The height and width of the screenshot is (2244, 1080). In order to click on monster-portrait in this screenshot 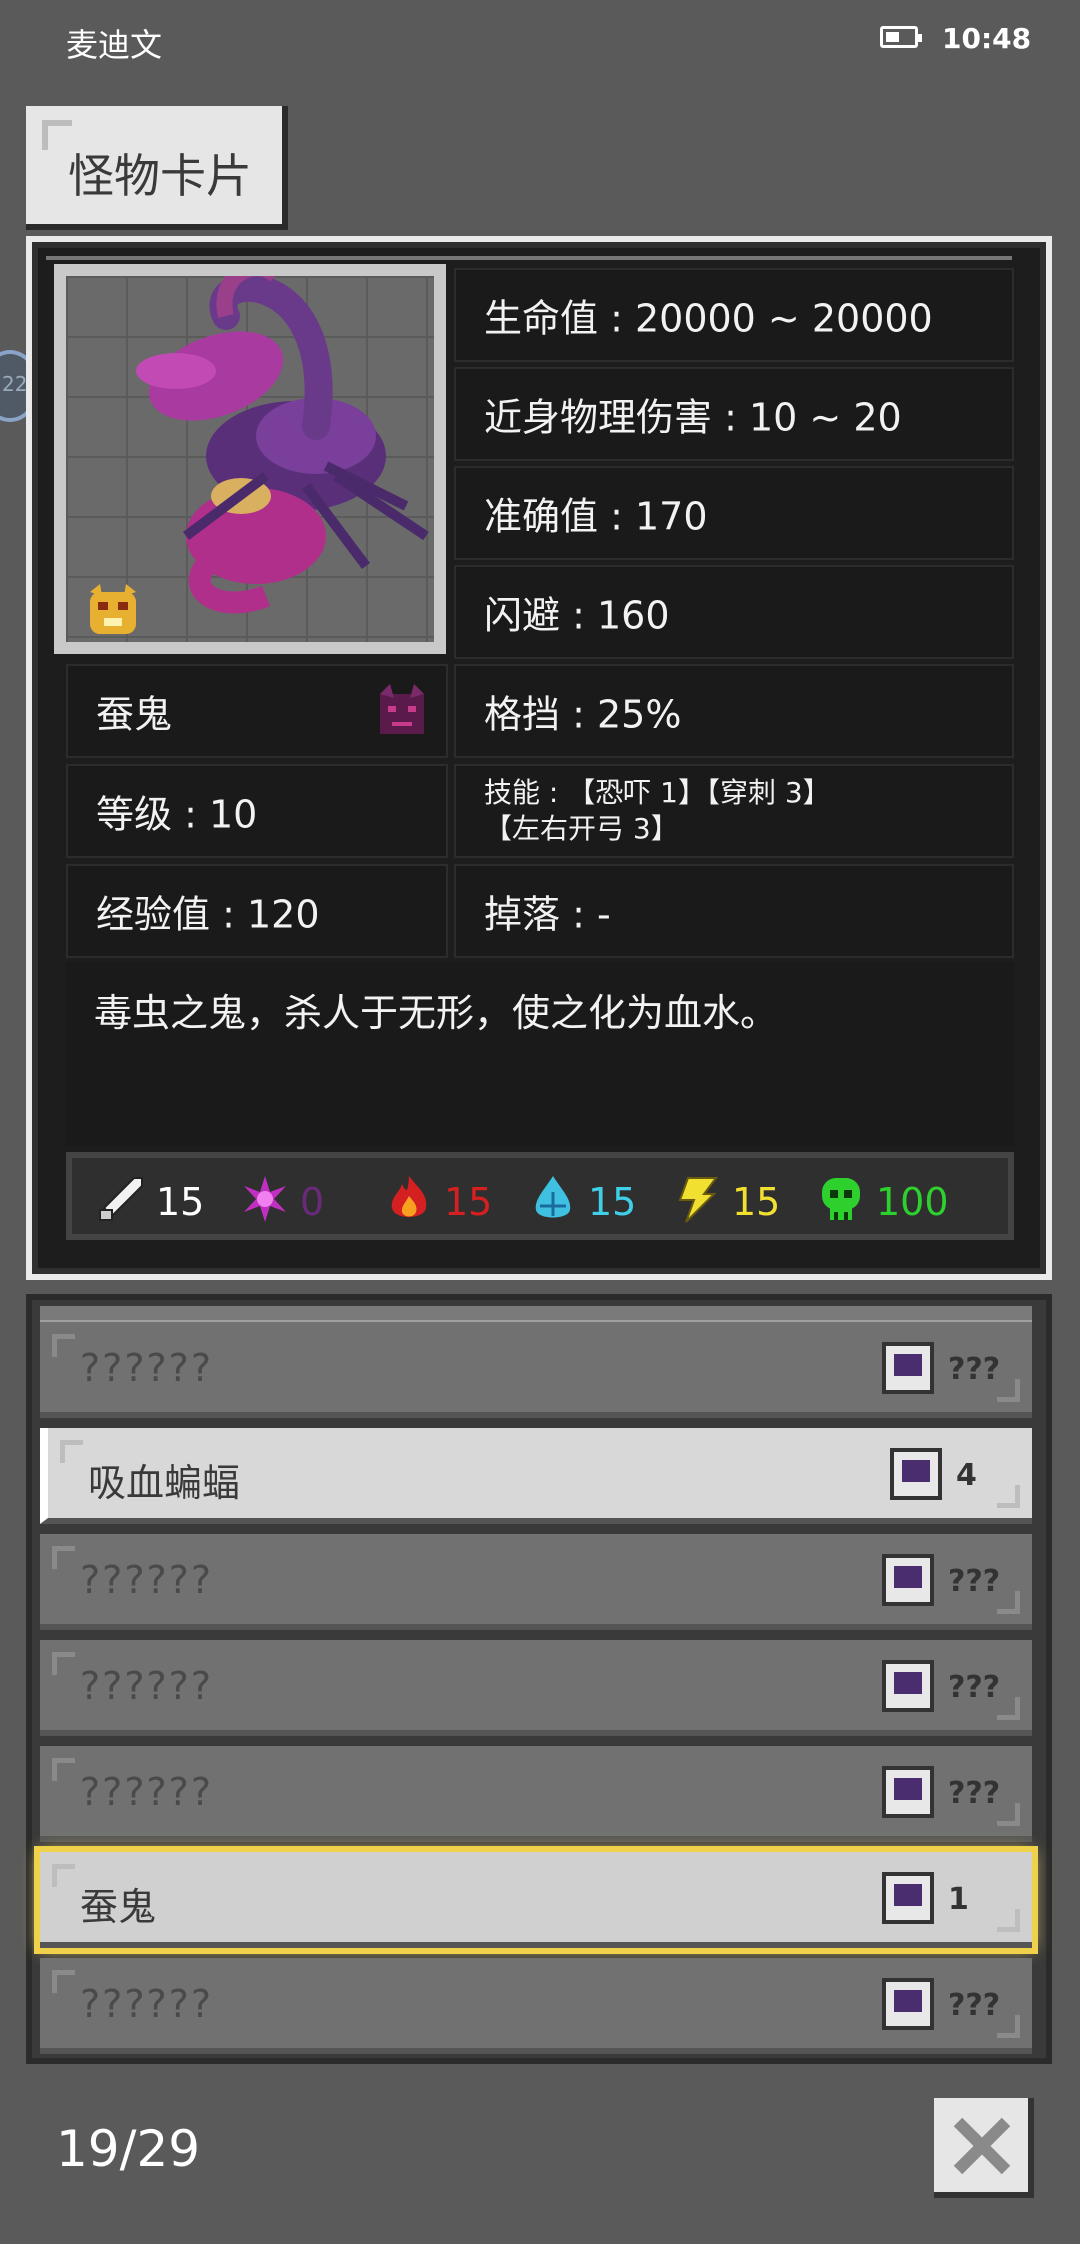, I will do `click(250, 459)`.